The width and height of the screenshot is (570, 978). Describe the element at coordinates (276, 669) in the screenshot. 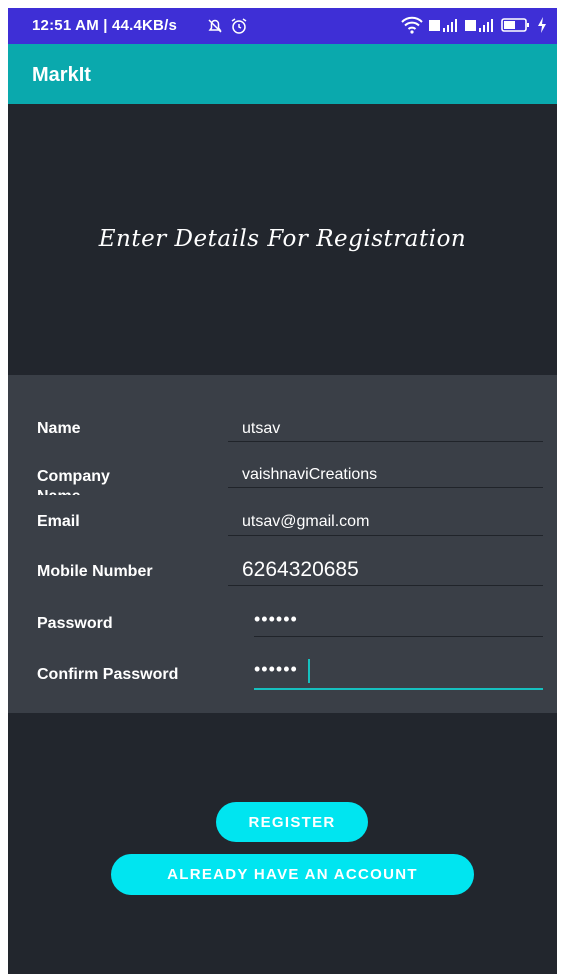

I see `confirm-password-input: ••••••` at that location.